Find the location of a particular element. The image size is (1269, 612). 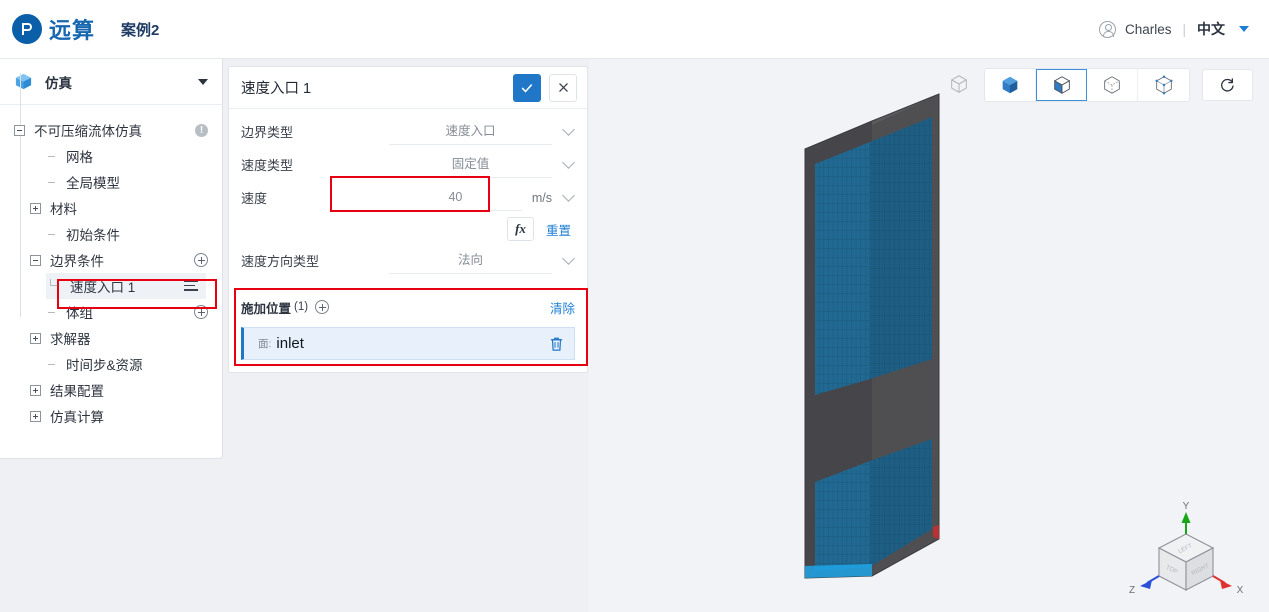

navigation-cube: LEFT TOP RIGHT Y X Z is located at coordinates (1186, 552).